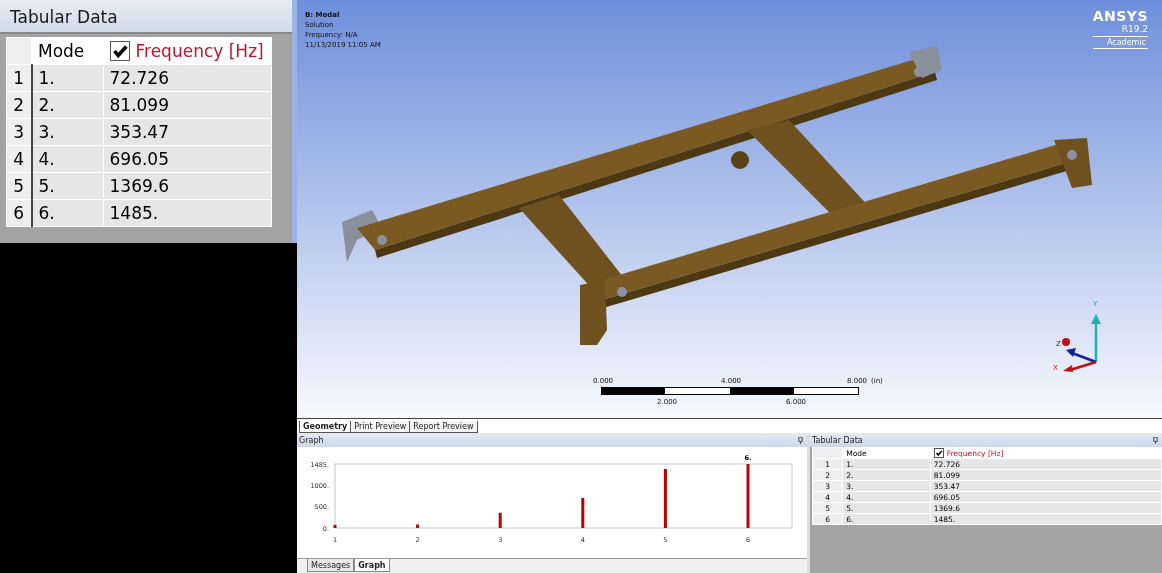 This screenshot has width=1162, height=573. What do you see at coordinates (187, 132) in the screenshot?
I see `table-cell: 353.47` at bounding box center [187, 132].